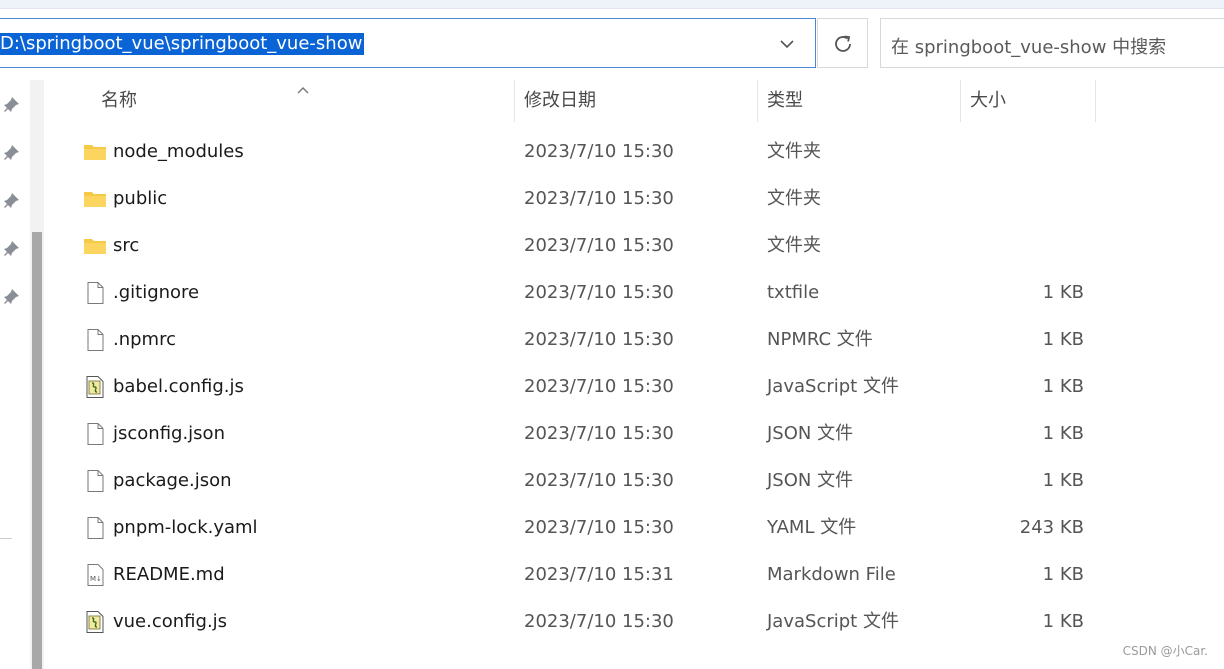 Image resolution: width=1224 pixels, height=669 pixels. I want to click on address-bar: D:\springboot_vue\springboot_vue-show, so click(408, 43).